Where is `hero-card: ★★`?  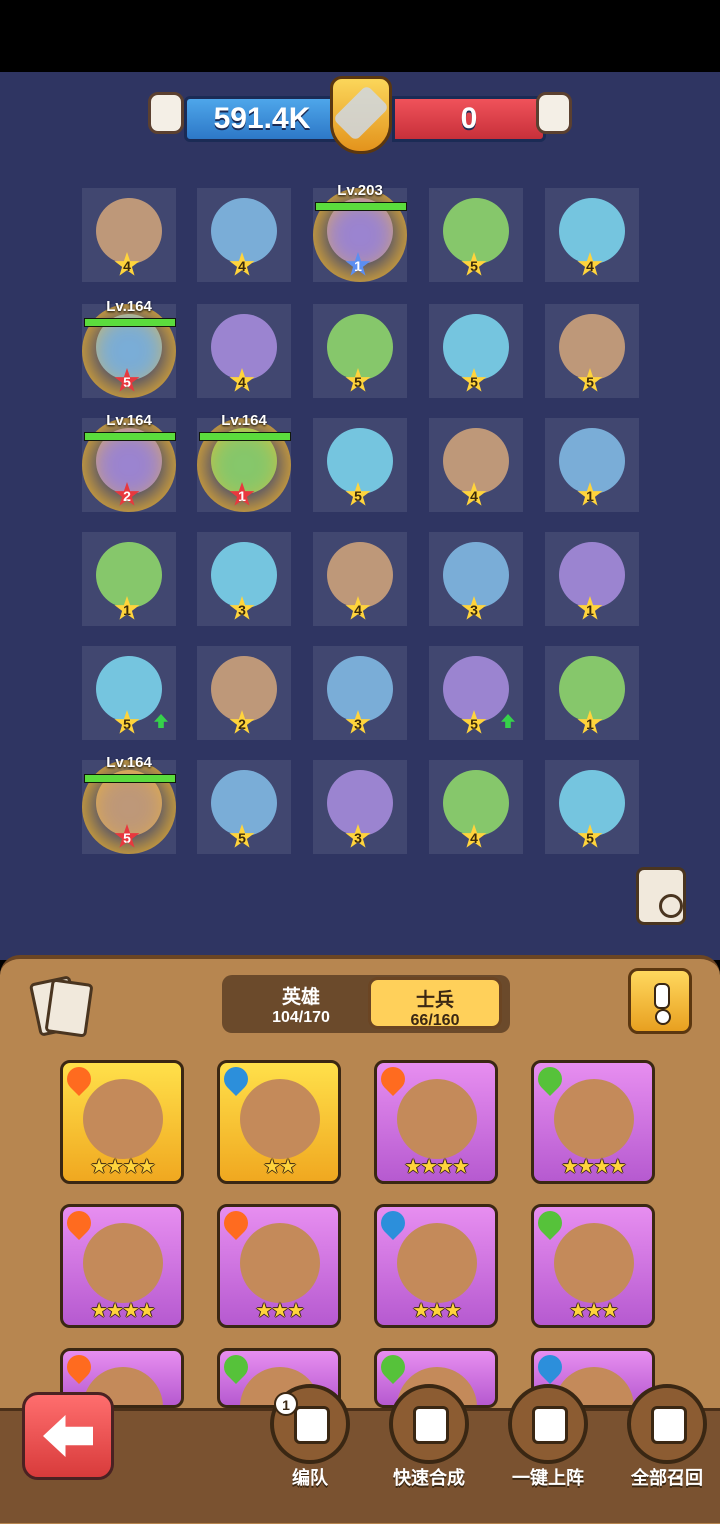 hero-card: ★★ is located at coordinates (279, 1122).